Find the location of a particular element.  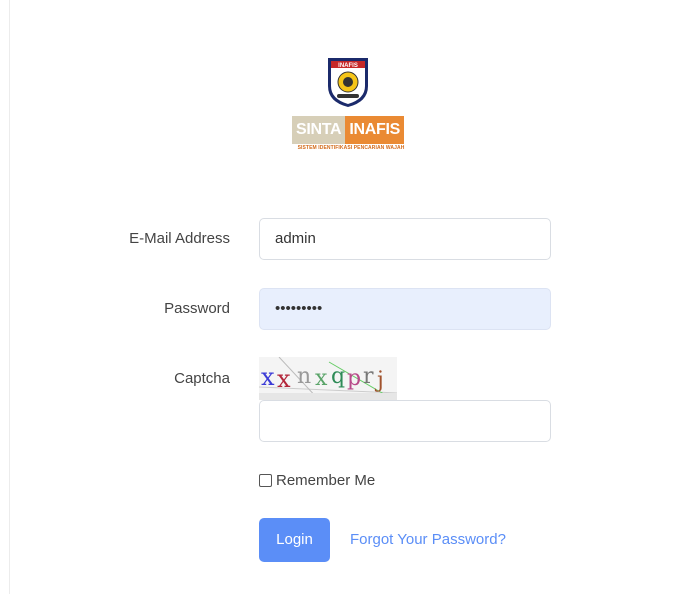

password-label: Password is located at coordinates (197, 308).